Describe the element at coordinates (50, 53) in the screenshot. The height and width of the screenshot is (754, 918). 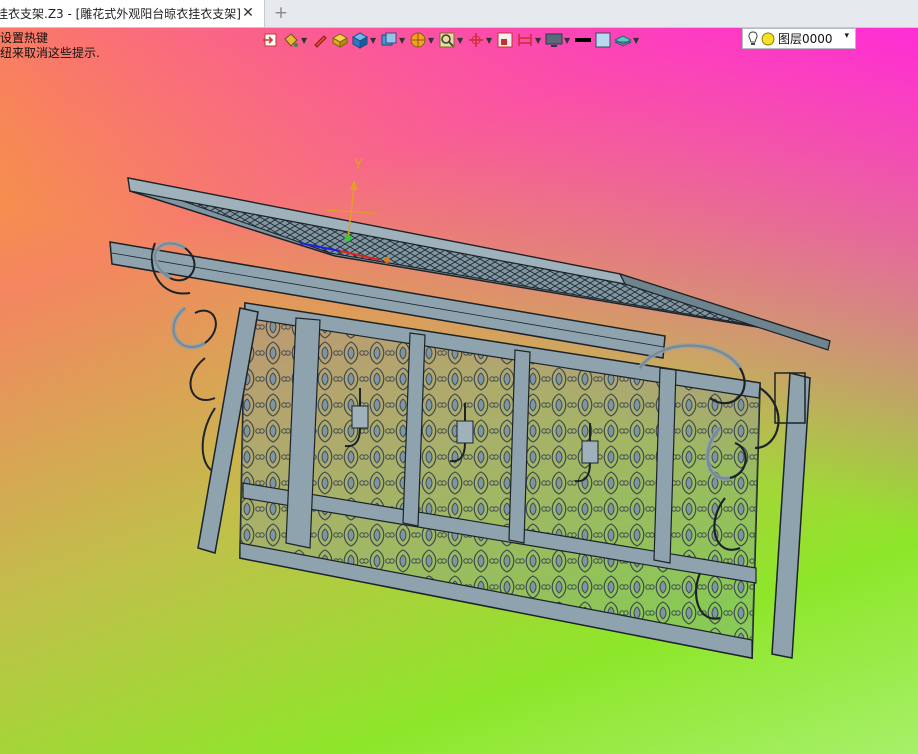
I see `hint-line-2: 纽来取消这些提示.` at that location.